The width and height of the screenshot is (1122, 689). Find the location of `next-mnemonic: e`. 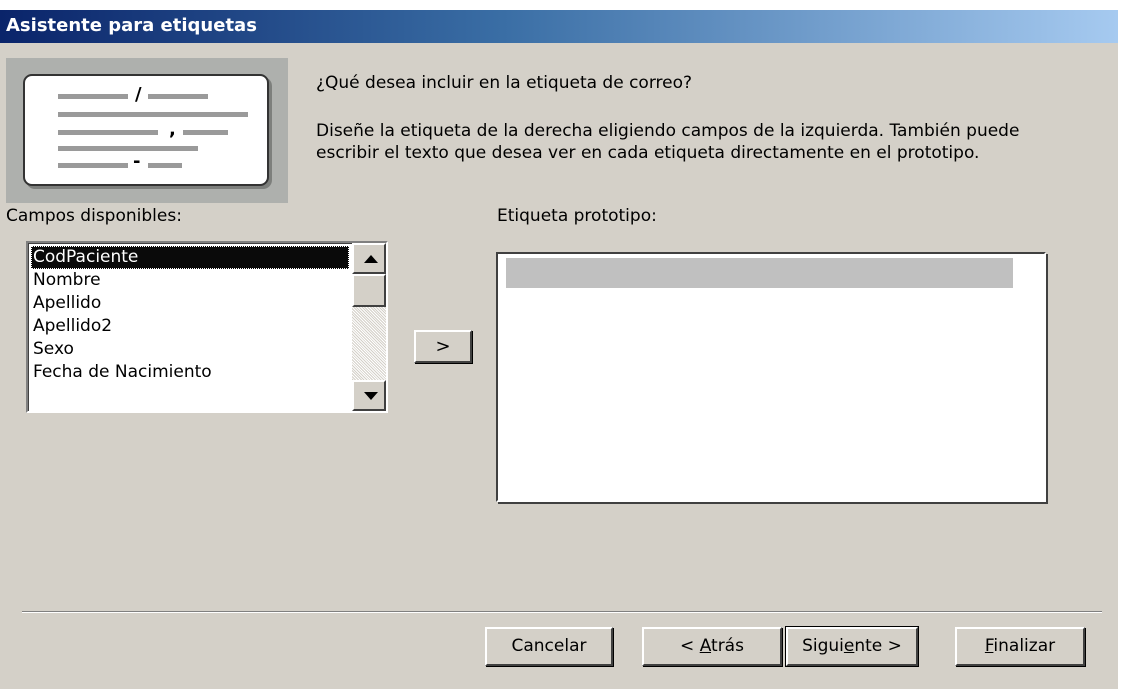

next-mnemonic: e is located at coordinates (849, 646).